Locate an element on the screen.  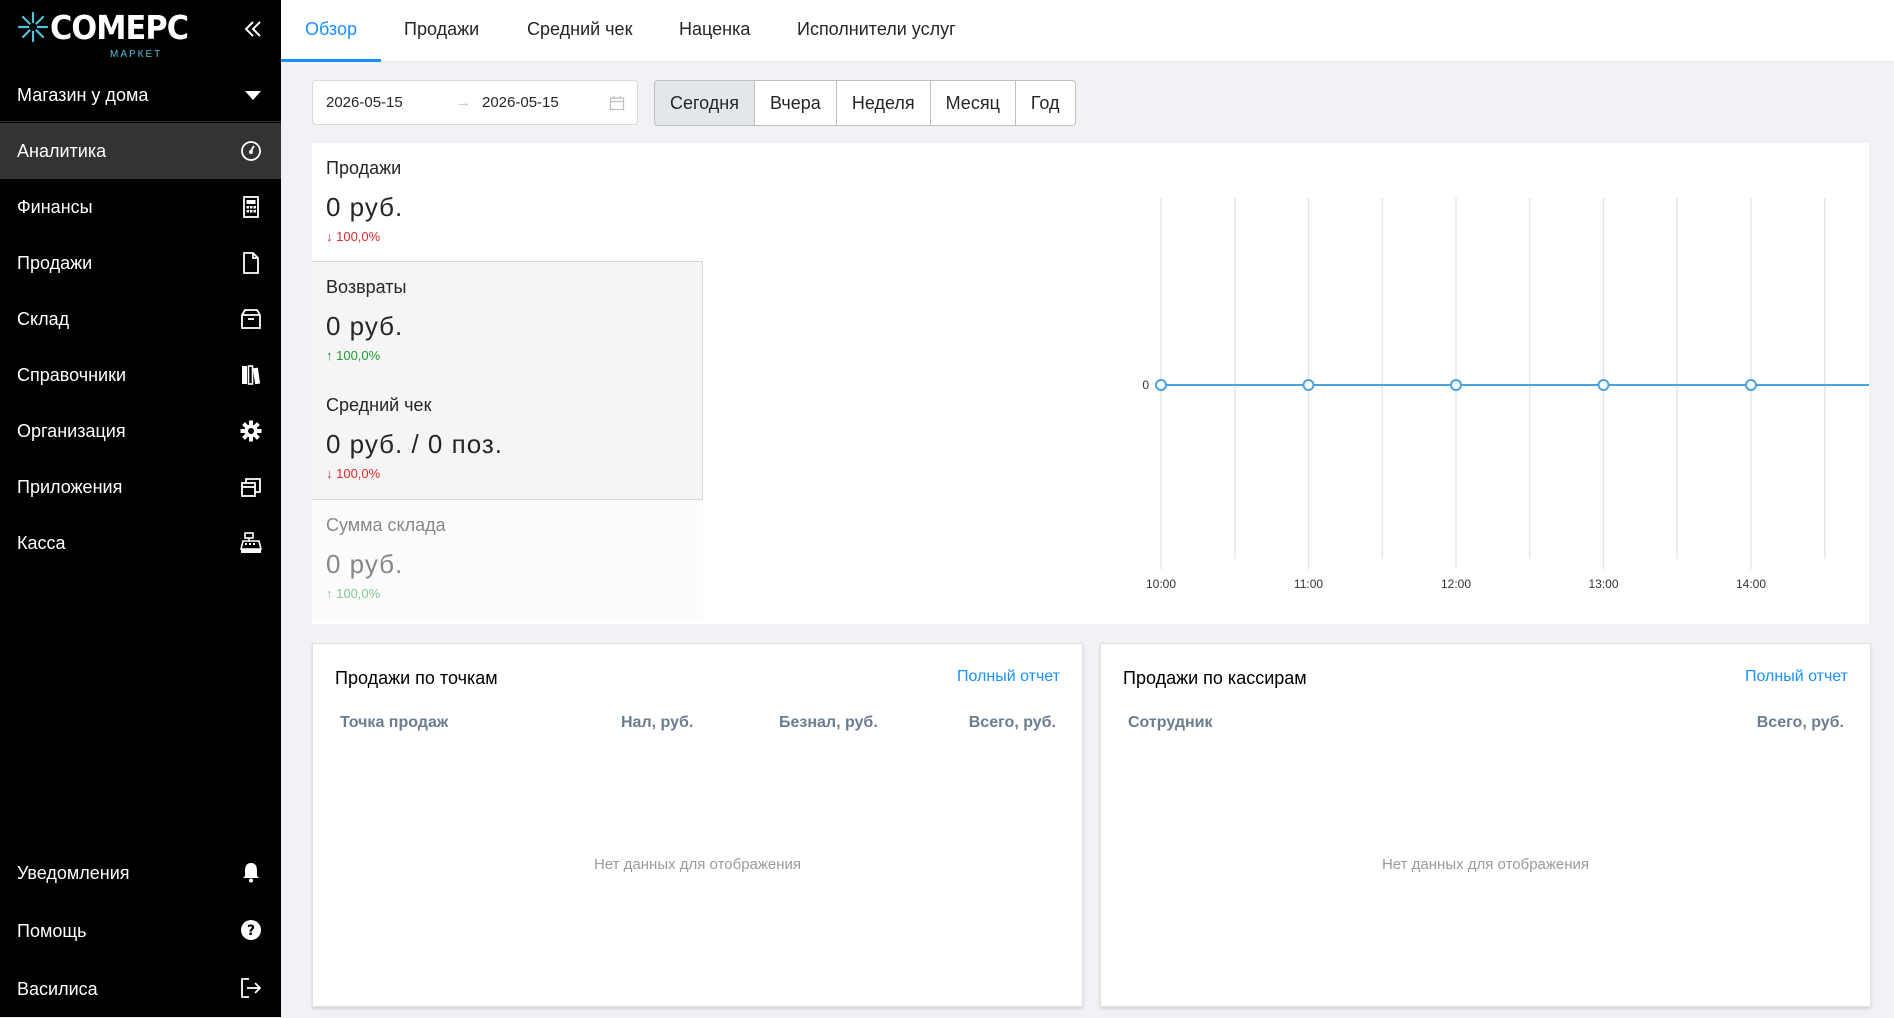
stat-sales: Продажи 0 руб. ↓ 100,0% is located at coordinates (507, 203).